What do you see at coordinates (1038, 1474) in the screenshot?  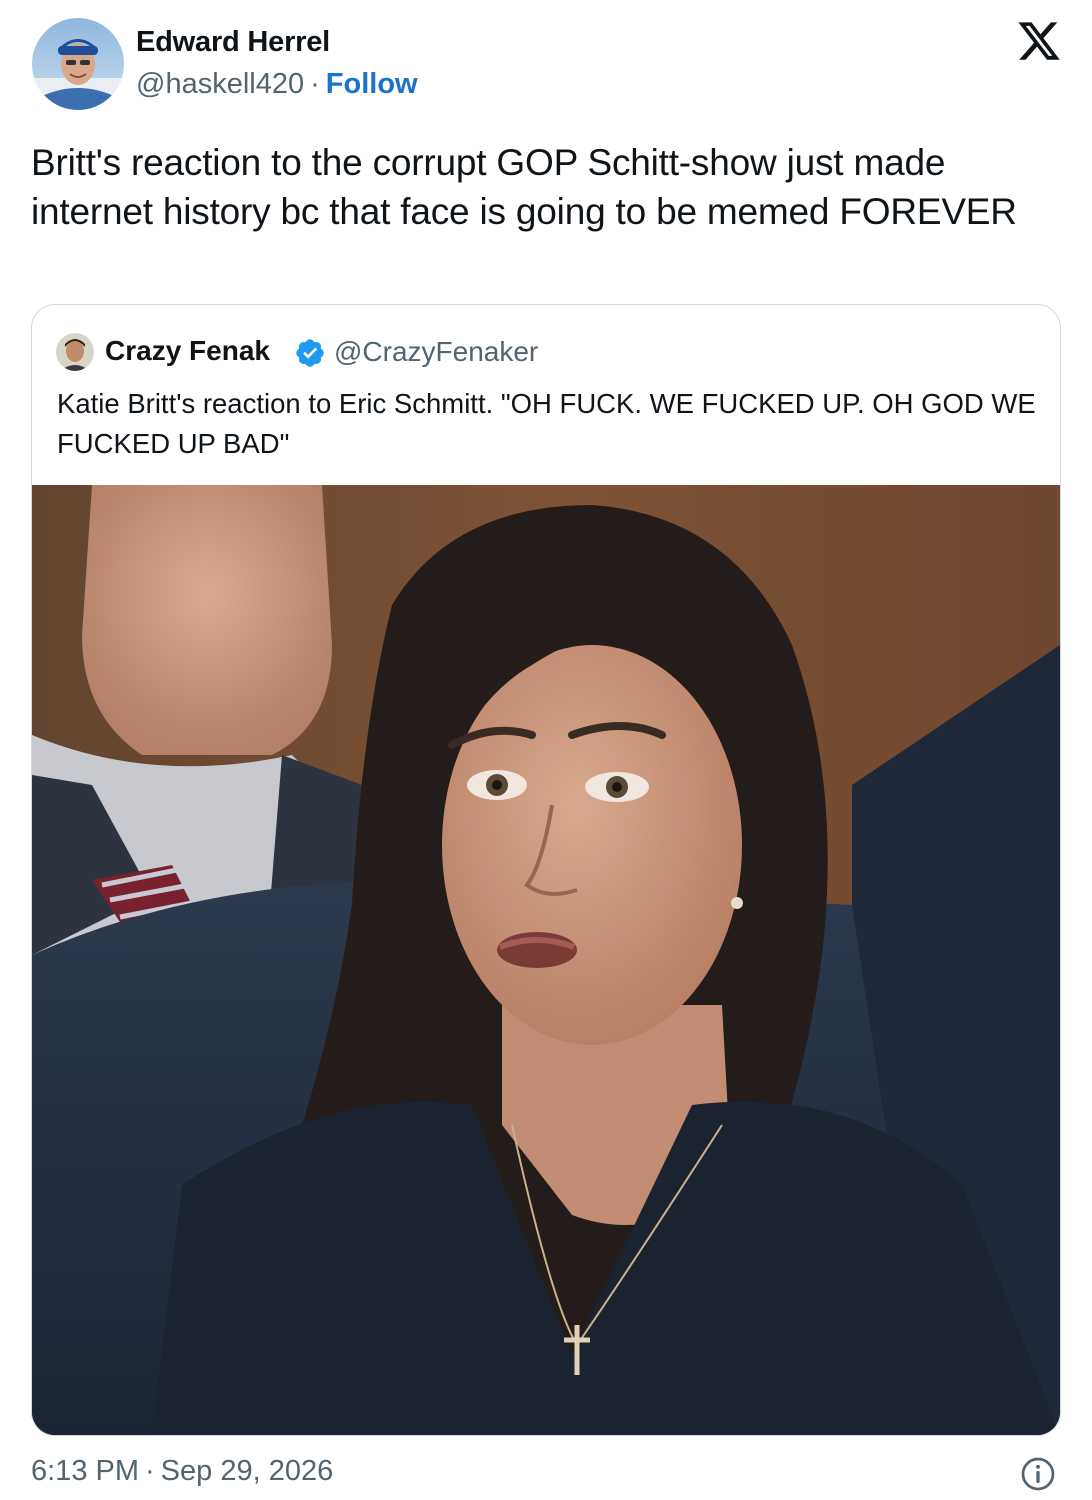 I see `info-icon` at bounding box center [1038, 1474].